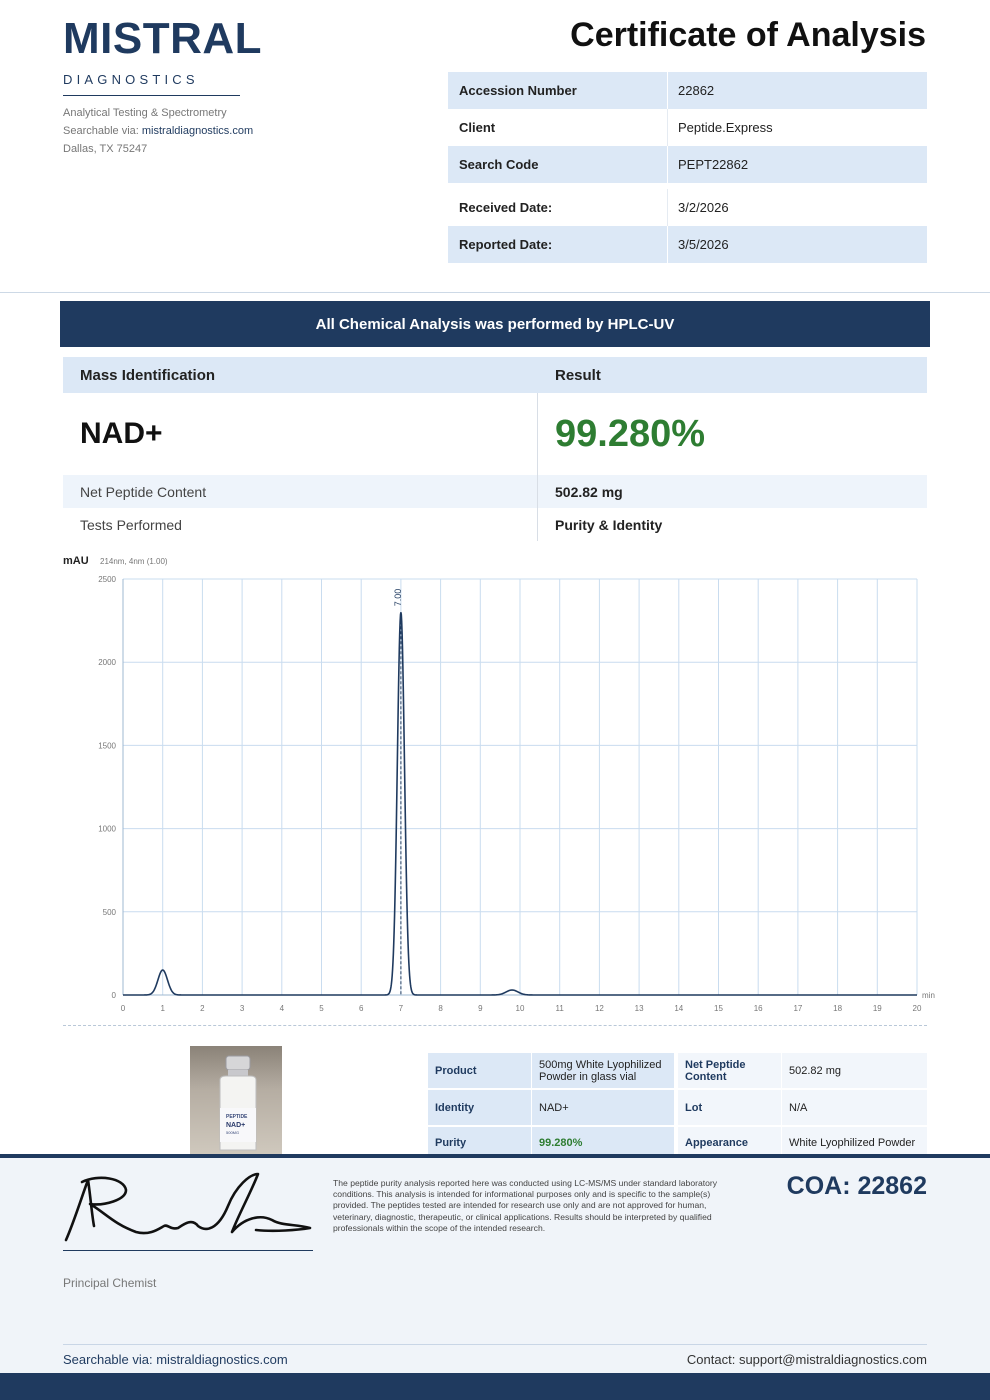 The width and height of the screenshot is (990, 1400). What do you see at coordinates (703, 207) in the screenshot?
I see `meta-value: 3/2/2026` at bounding box center [703, 207].